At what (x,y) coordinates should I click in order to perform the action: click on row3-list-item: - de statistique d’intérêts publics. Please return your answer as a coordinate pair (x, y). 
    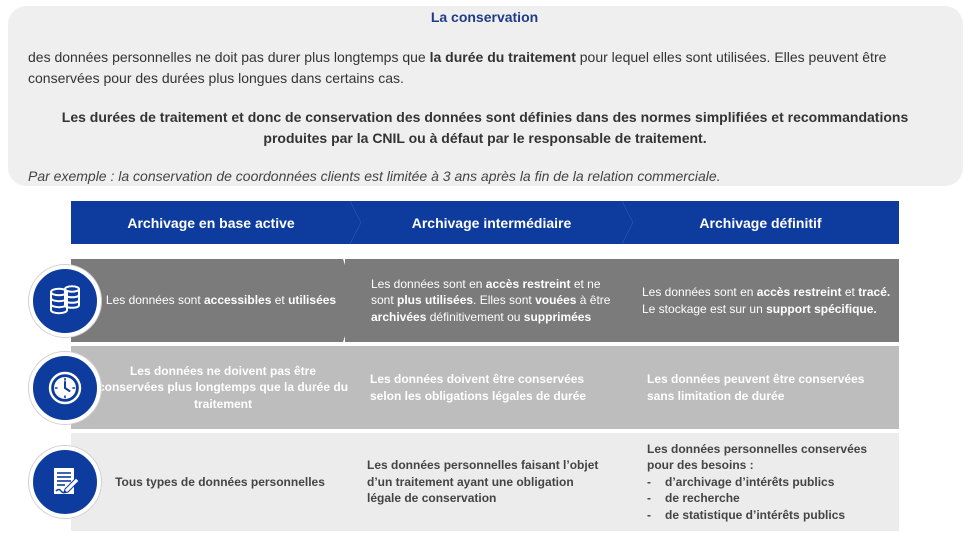
    Looking at the image, I should click on (746, 514).